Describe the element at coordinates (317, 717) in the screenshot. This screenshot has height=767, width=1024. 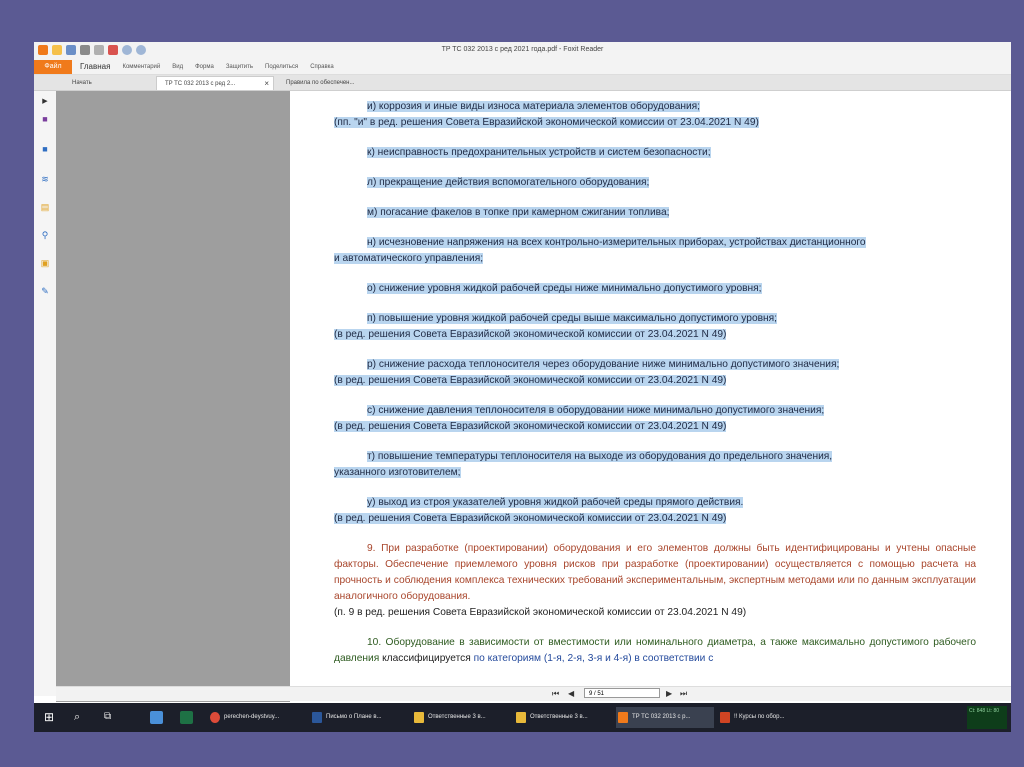
I see `word-icon` at that location.